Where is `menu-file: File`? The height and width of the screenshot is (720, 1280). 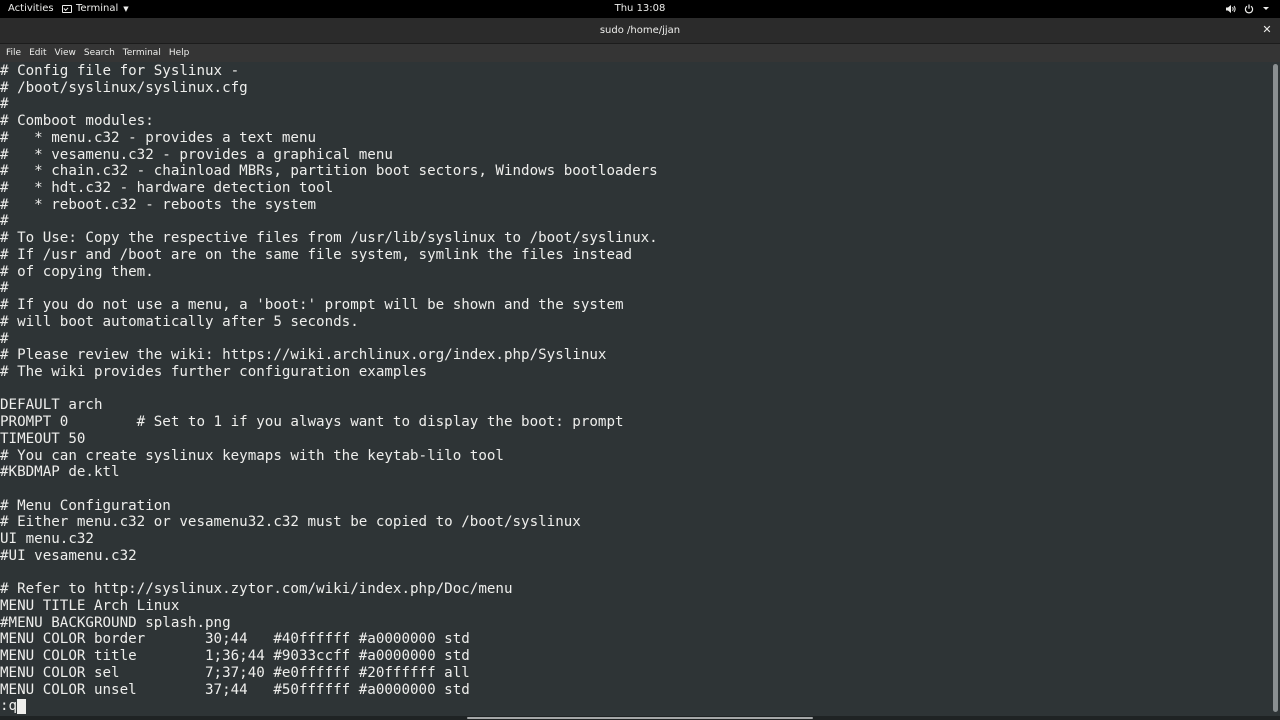
menu-file: File is located at coordinates (13, 53).